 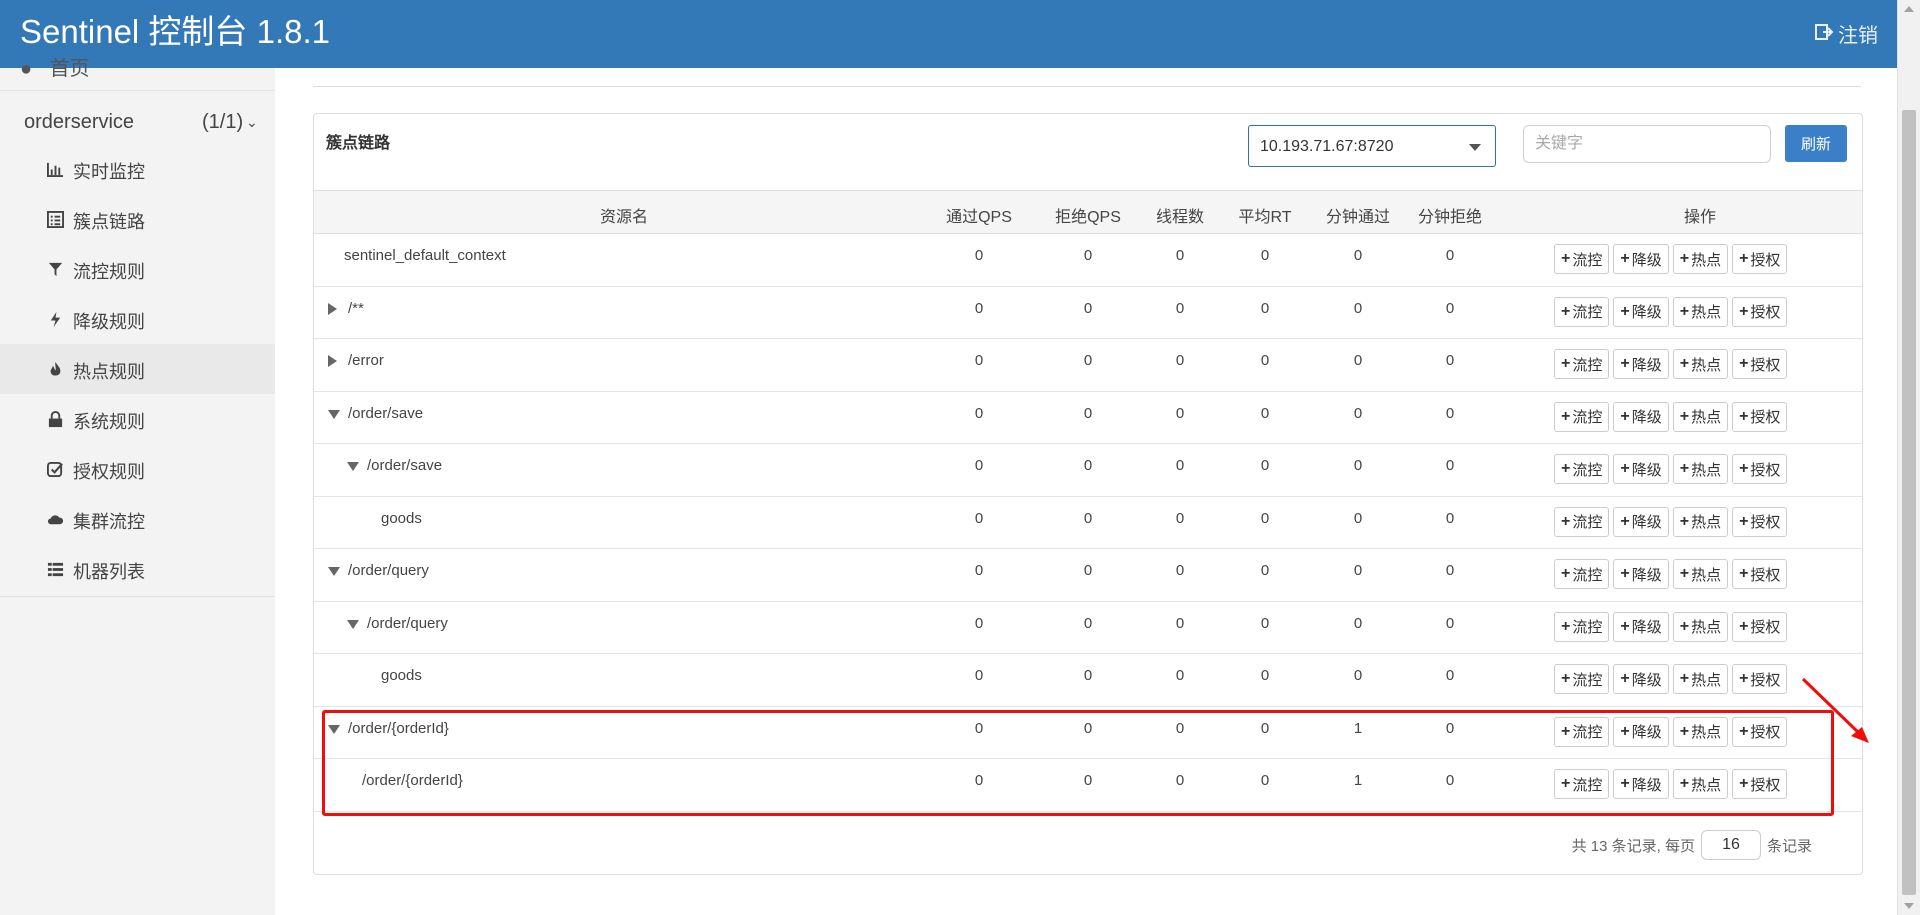 I want to click on column-header: 资源名, so click(x=623, y=217).